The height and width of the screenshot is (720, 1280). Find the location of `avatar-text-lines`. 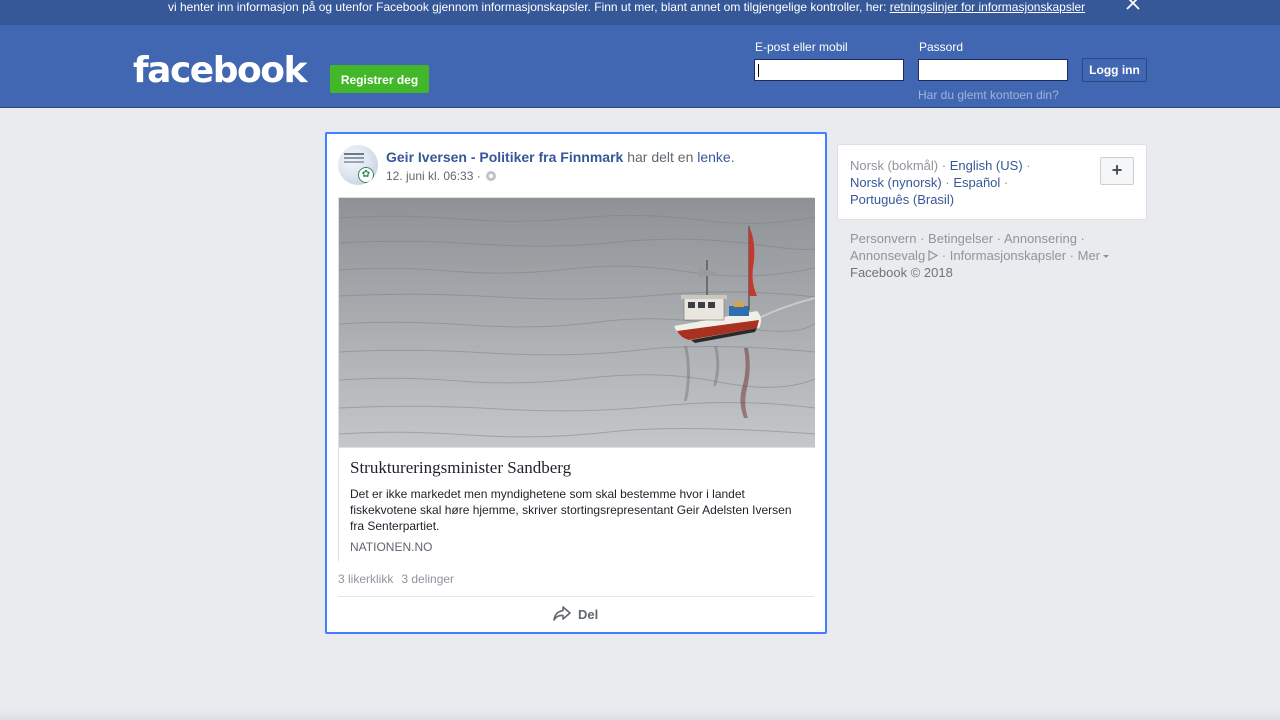

avatar-text-lines is located at coordinates (354, 154).